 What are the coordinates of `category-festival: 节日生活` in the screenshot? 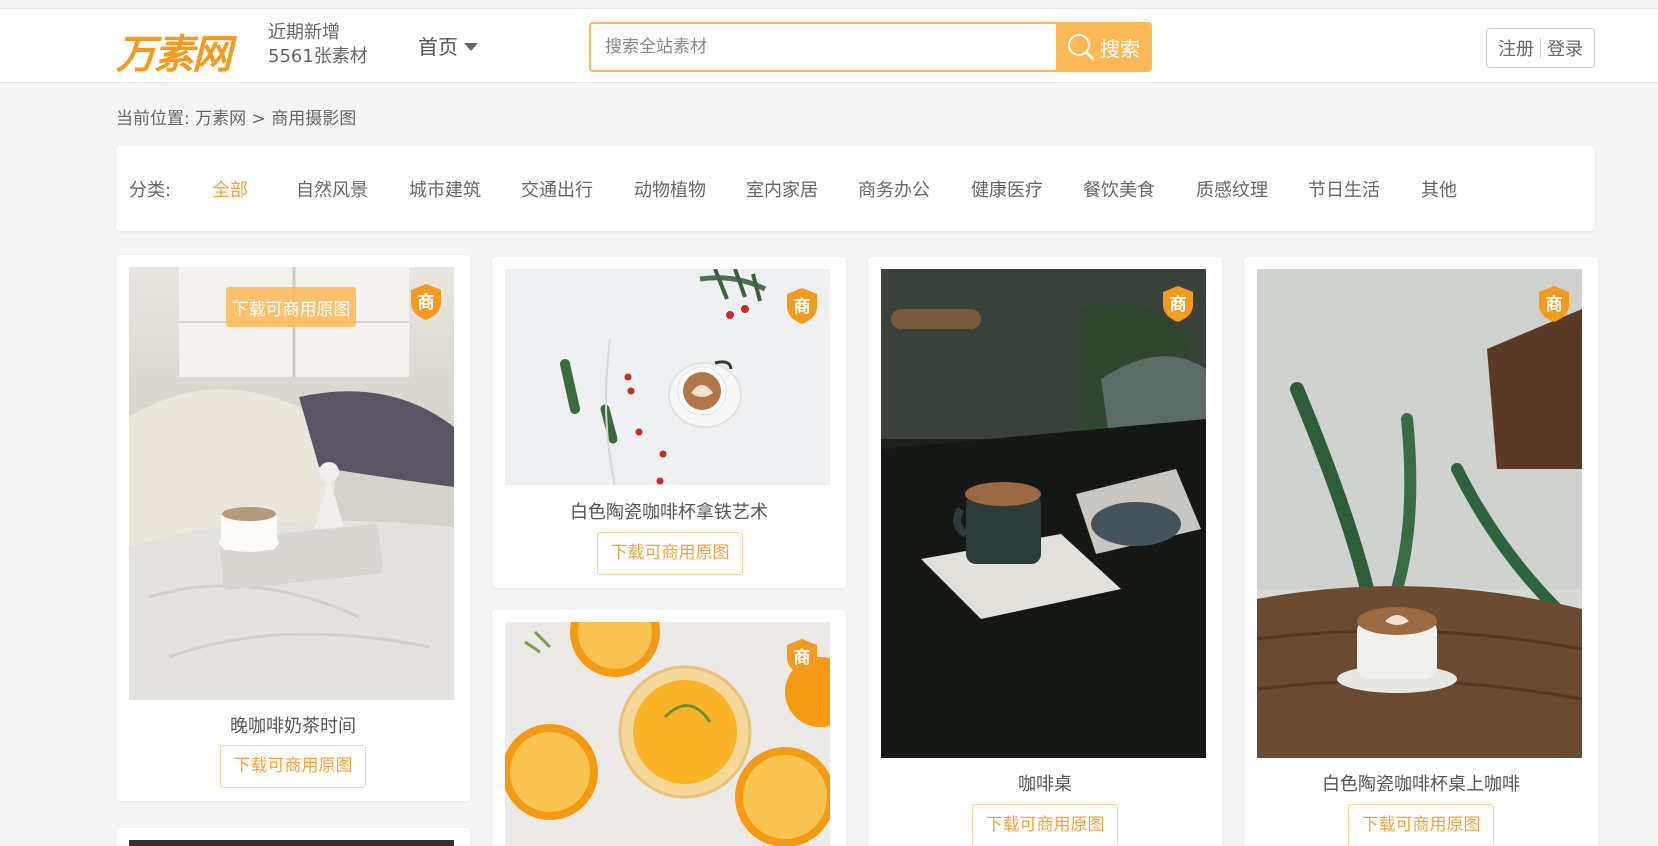 It's located at (1344, 189).